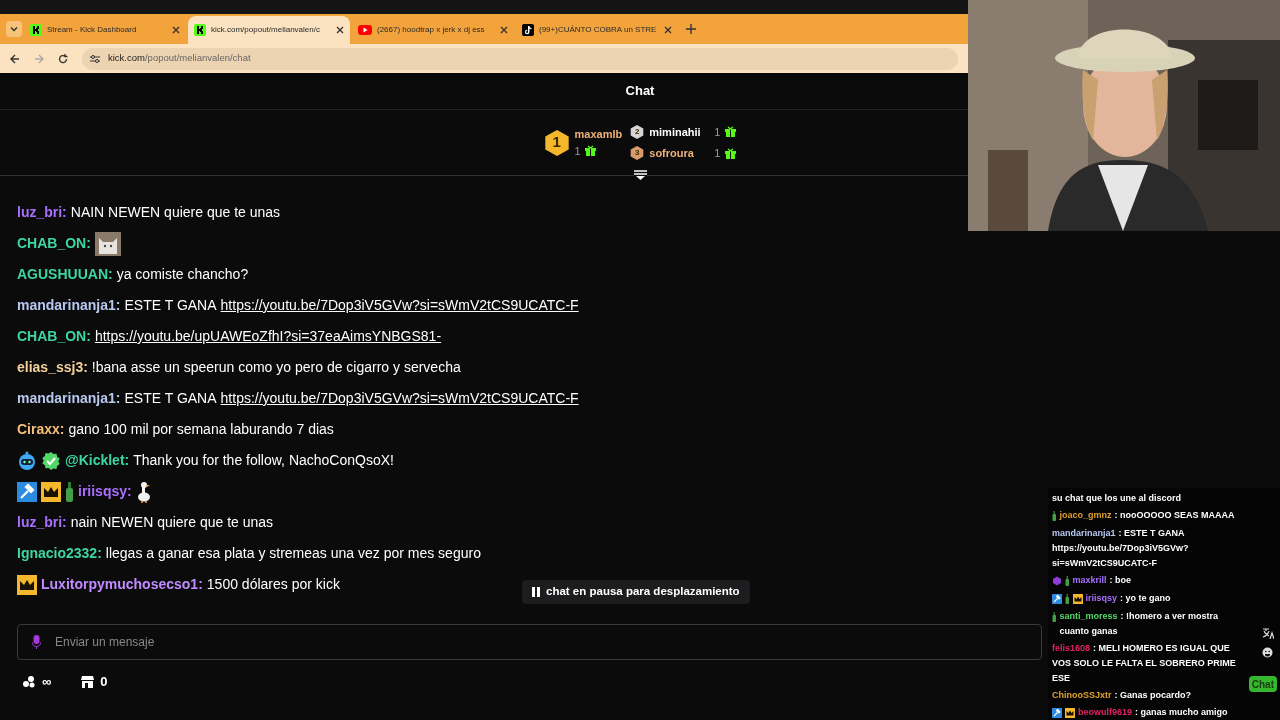  Describe the element at coordinates (1117, 498) in the screenshot. I see `overlay-message: su chat que los une al discord` at that location.